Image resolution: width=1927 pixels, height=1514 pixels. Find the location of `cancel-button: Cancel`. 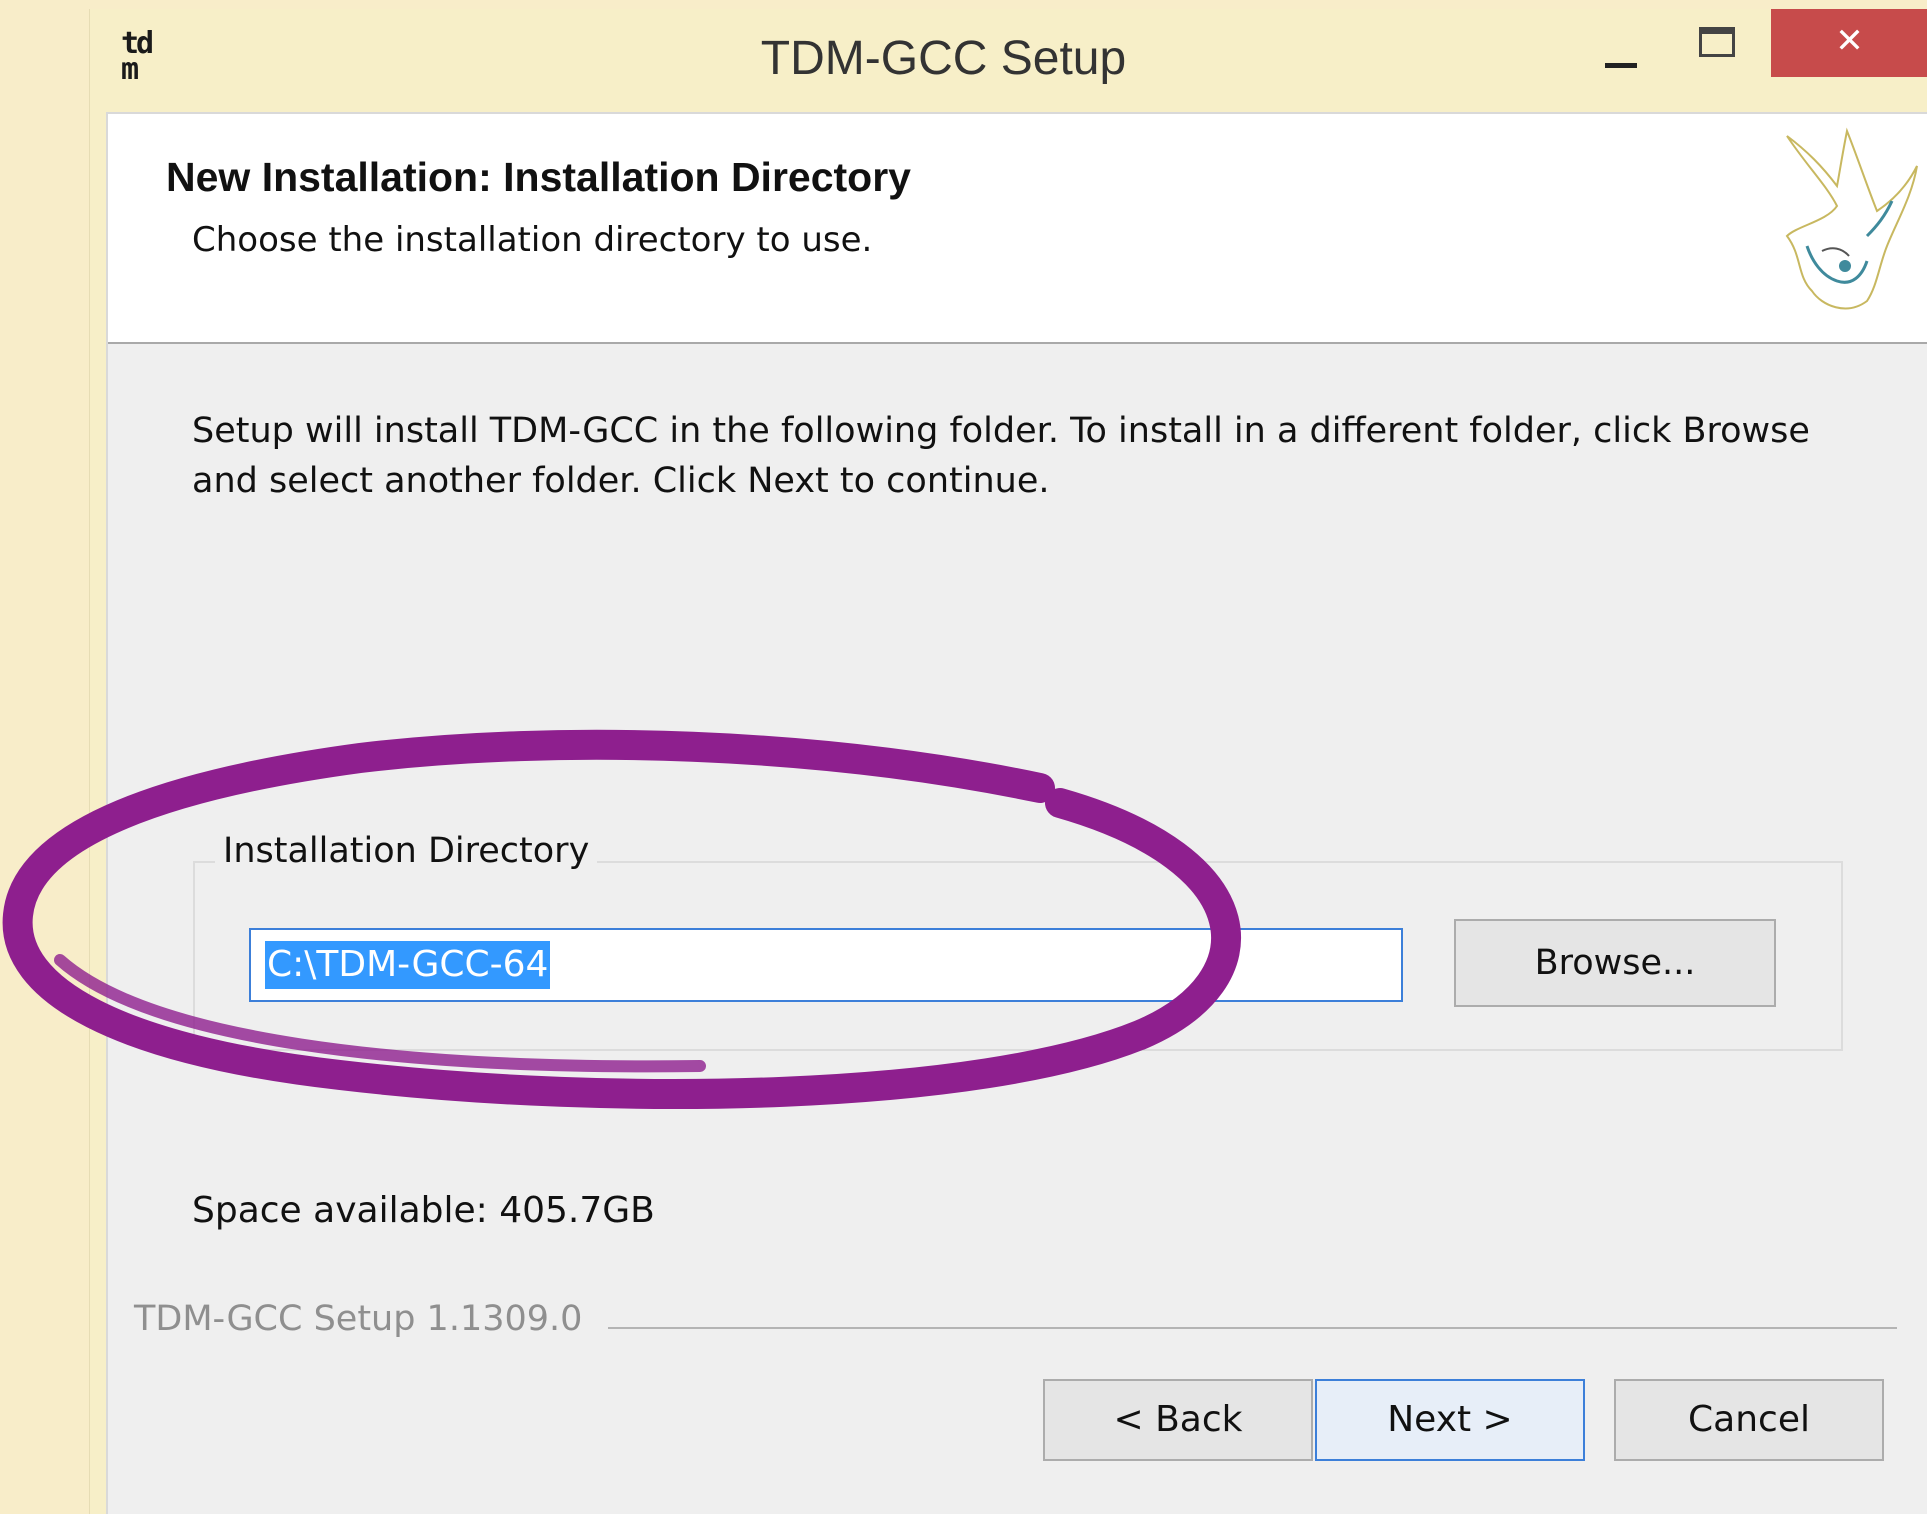

cancel-button: Cancel is located at coordinates (1749, 1420).